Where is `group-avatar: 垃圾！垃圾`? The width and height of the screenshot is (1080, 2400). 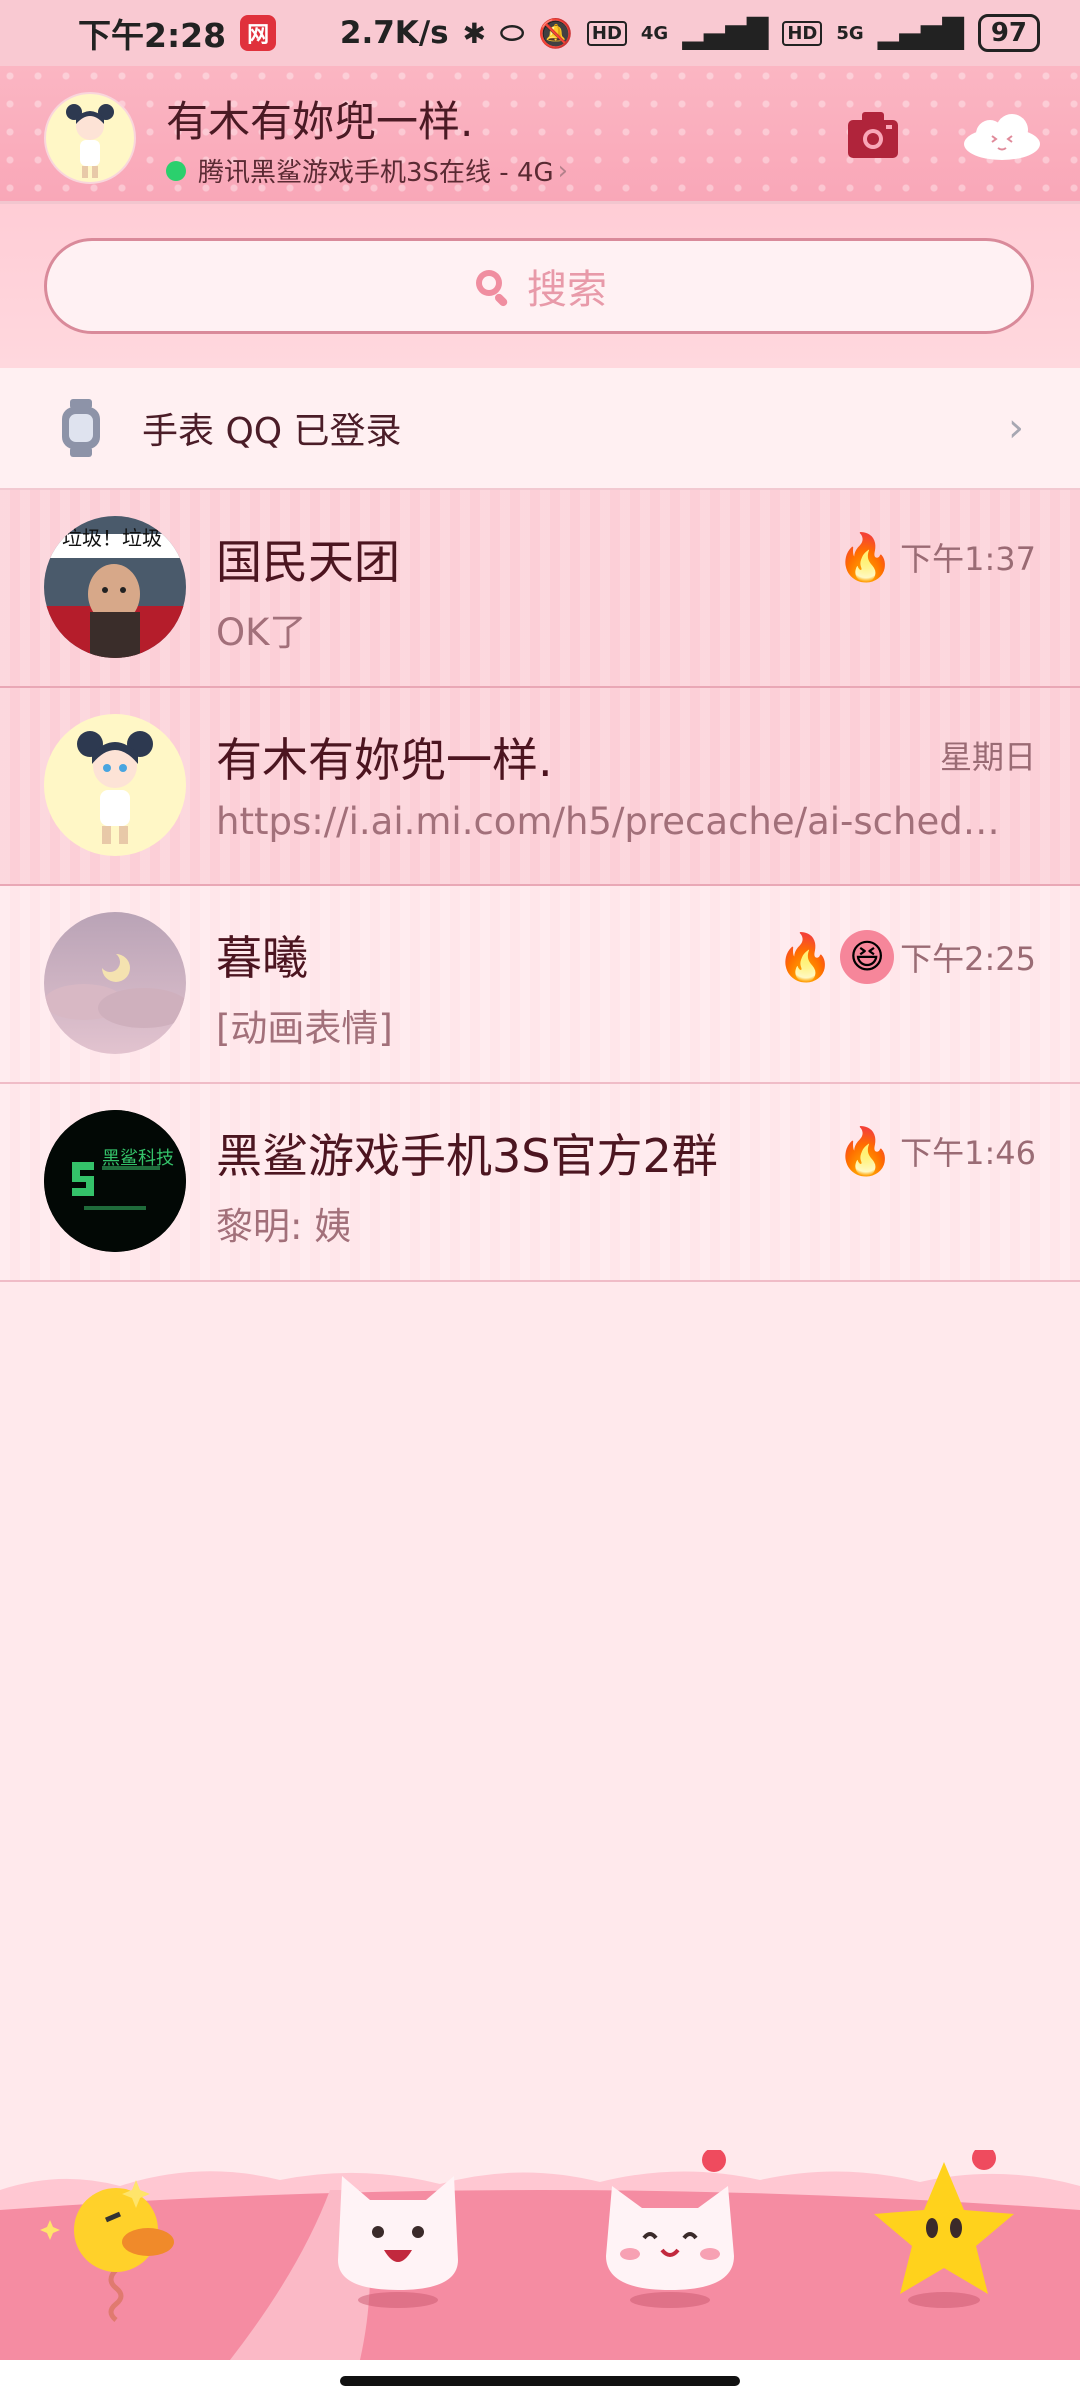 group-avatar: 垃圾！垃圾 is located at coordinates (115, 587).